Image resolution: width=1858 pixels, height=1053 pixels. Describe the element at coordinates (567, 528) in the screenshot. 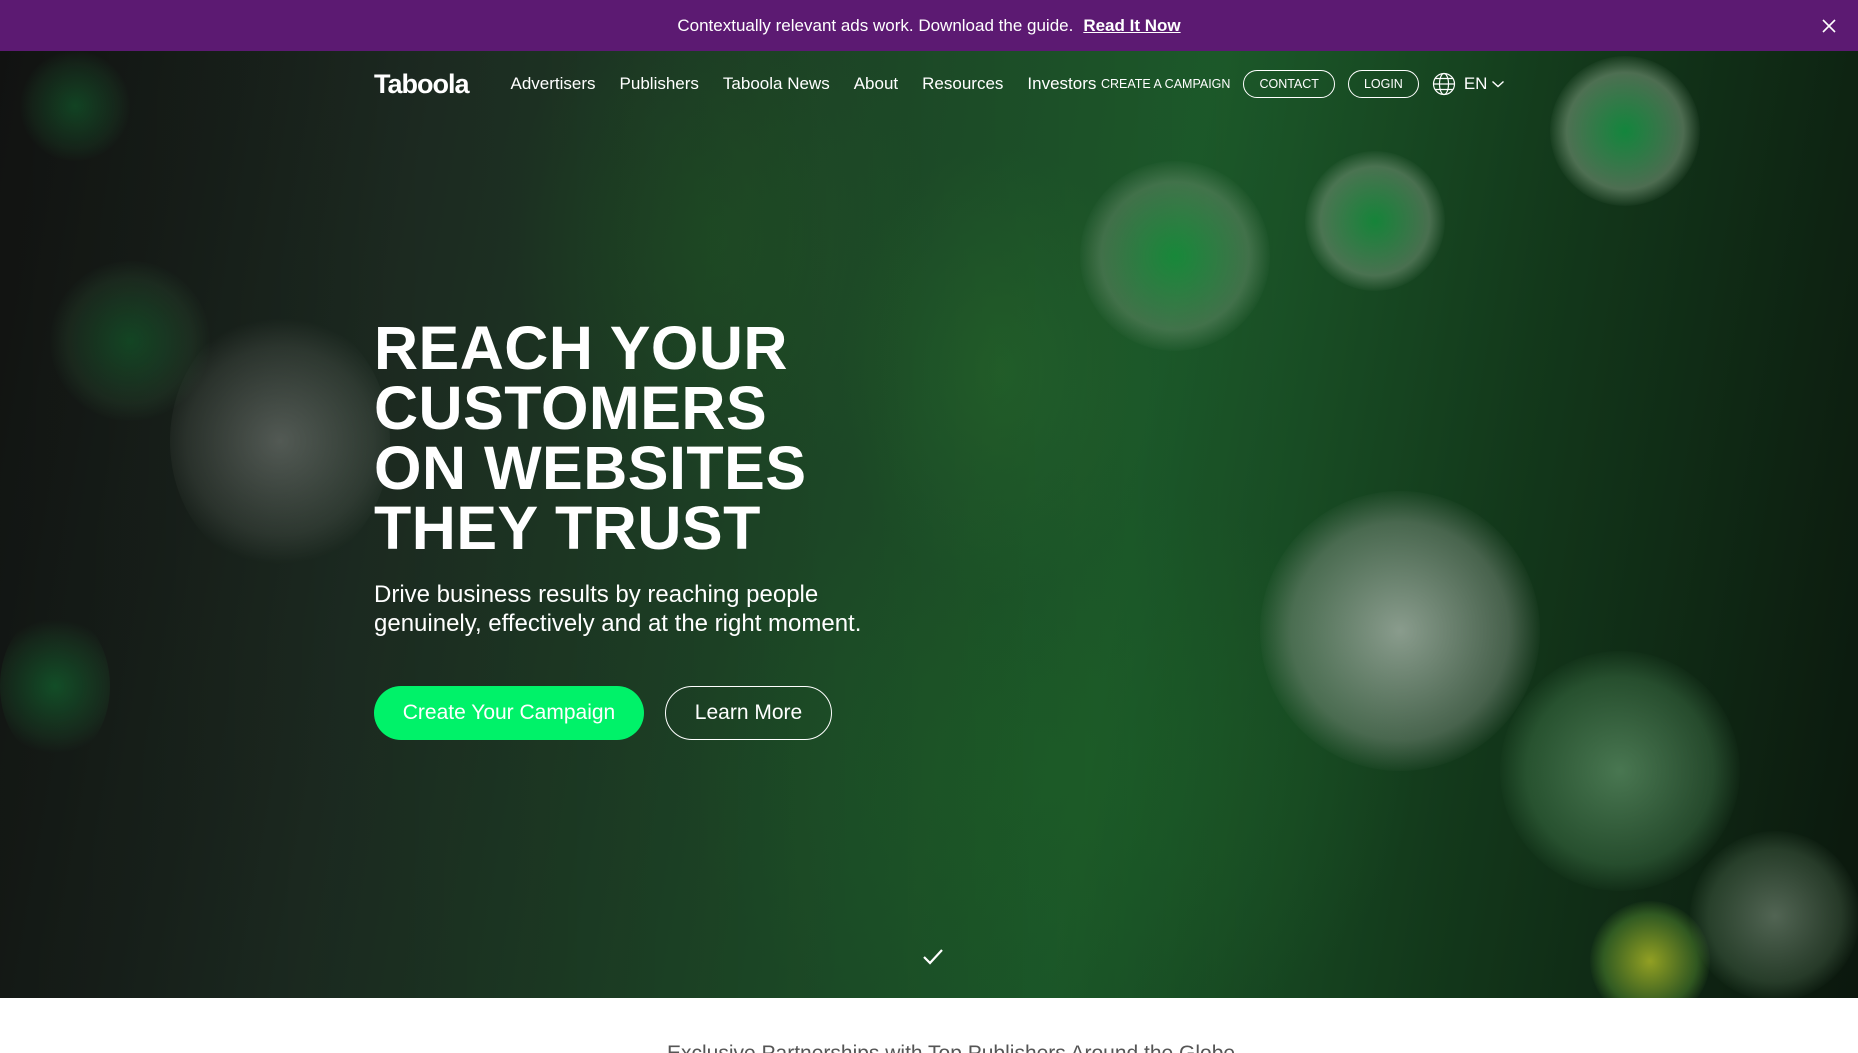

I see `headline-line: THEY TRUST` at that location.